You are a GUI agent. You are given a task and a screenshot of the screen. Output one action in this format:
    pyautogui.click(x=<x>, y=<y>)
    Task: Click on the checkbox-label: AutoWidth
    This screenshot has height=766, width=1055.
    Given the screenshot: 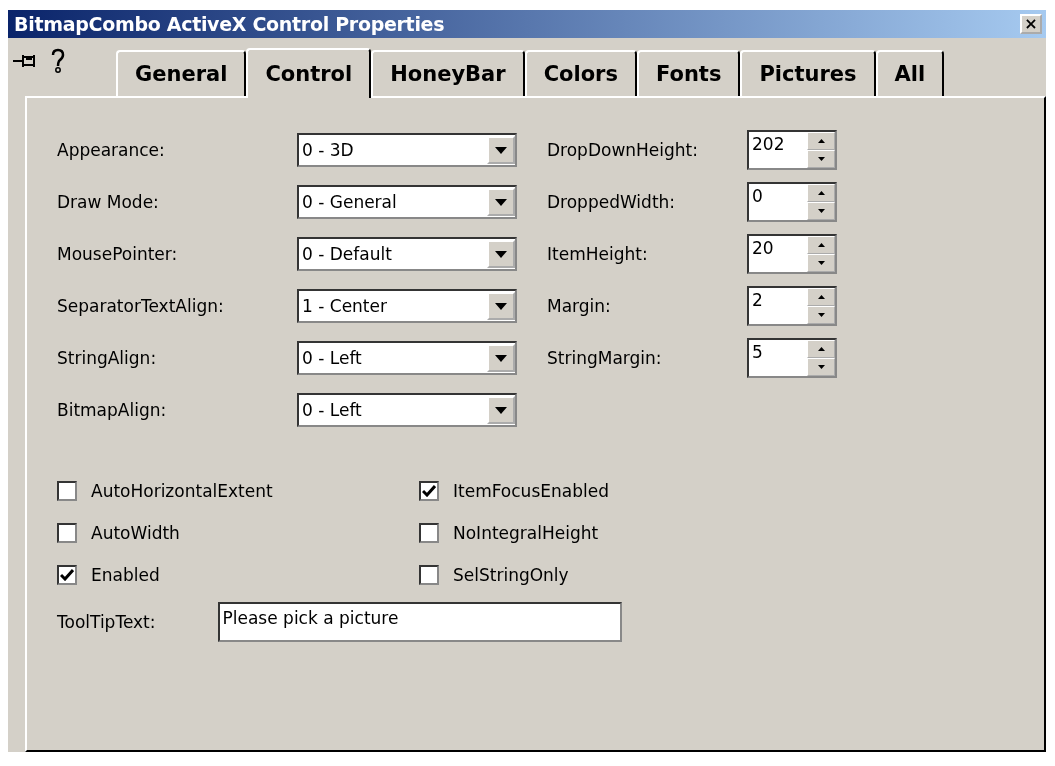 What is the action you would take?
    pyautogui.click(x=135, y=533)
    